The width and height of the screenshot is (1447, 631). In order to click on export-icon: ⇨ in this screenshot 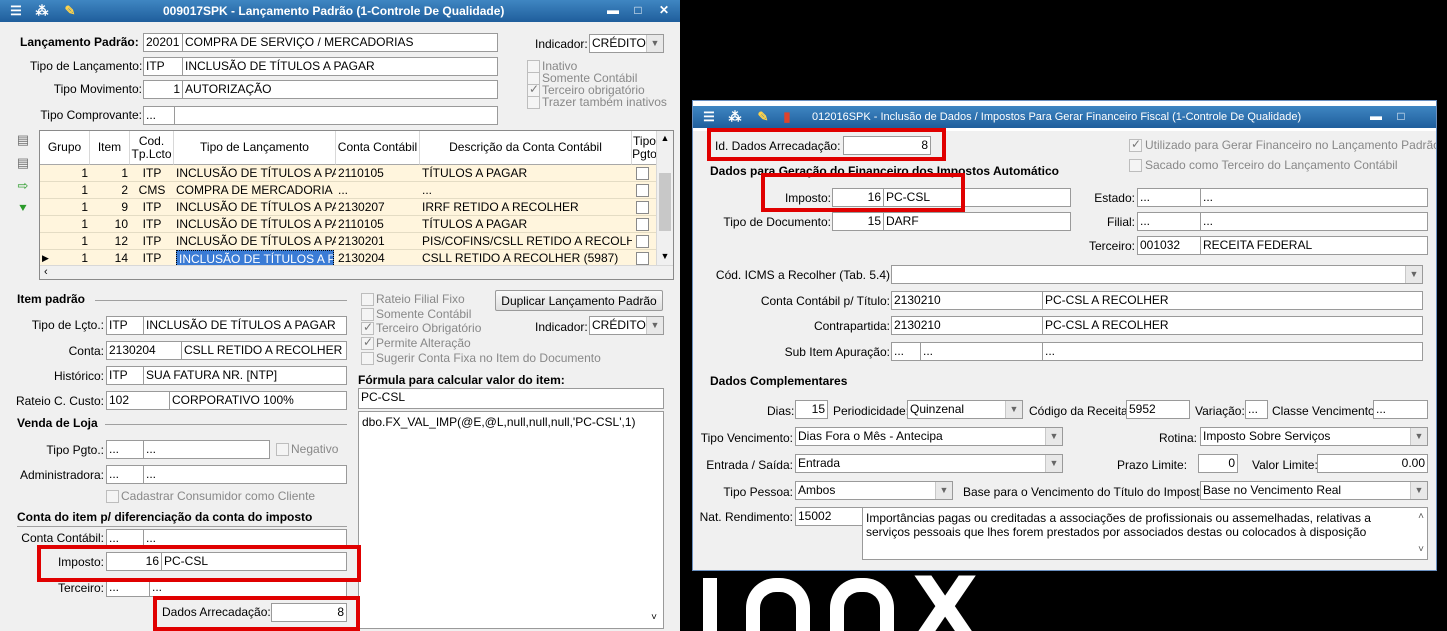, I will do `click(23, 186)`.